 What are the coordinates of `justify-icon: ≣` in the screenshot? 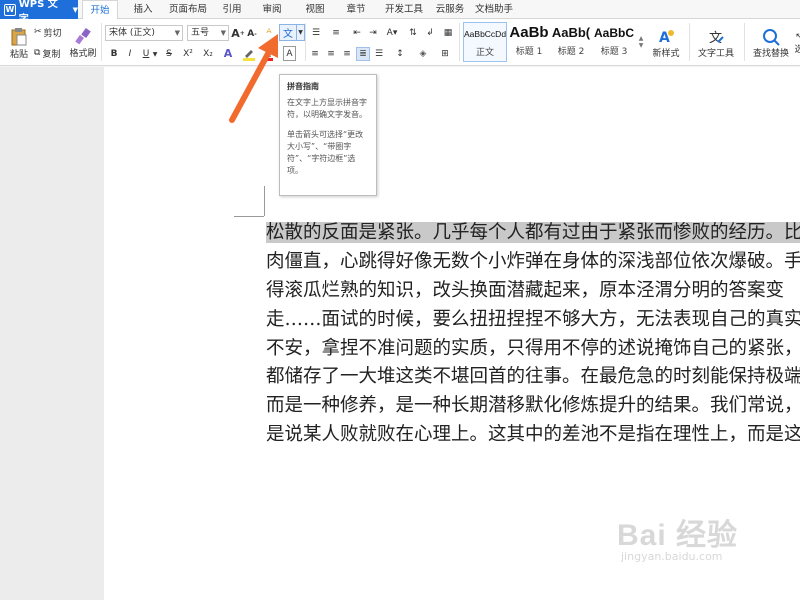 It's located at (363, 54).